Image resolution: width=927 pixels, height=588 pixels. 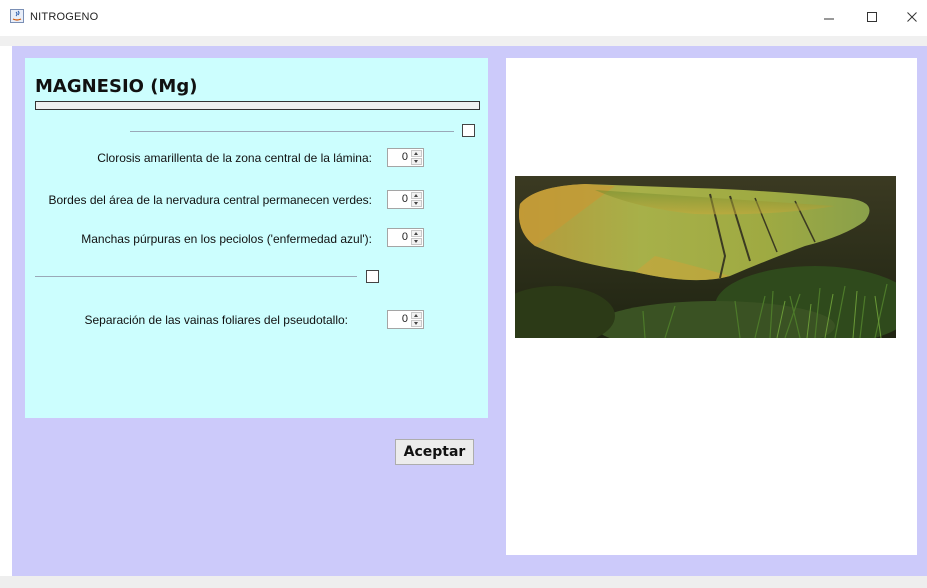 What do you see at coordinates (64, 17) in the screenshot?
I see `window-title: NITROGENO` at bounding box center [64, 17].